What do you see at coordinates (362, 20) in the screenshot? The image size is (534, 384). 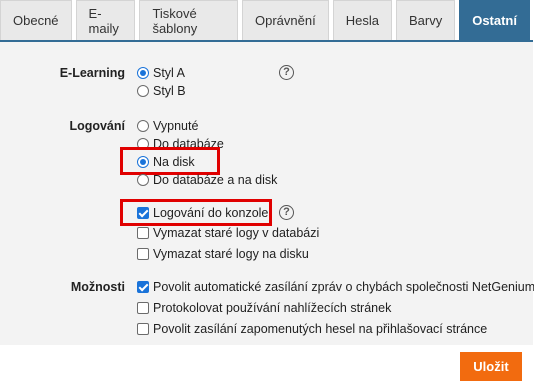 I see `tab-hesla: Hesla` at bounding box center [362, 20].